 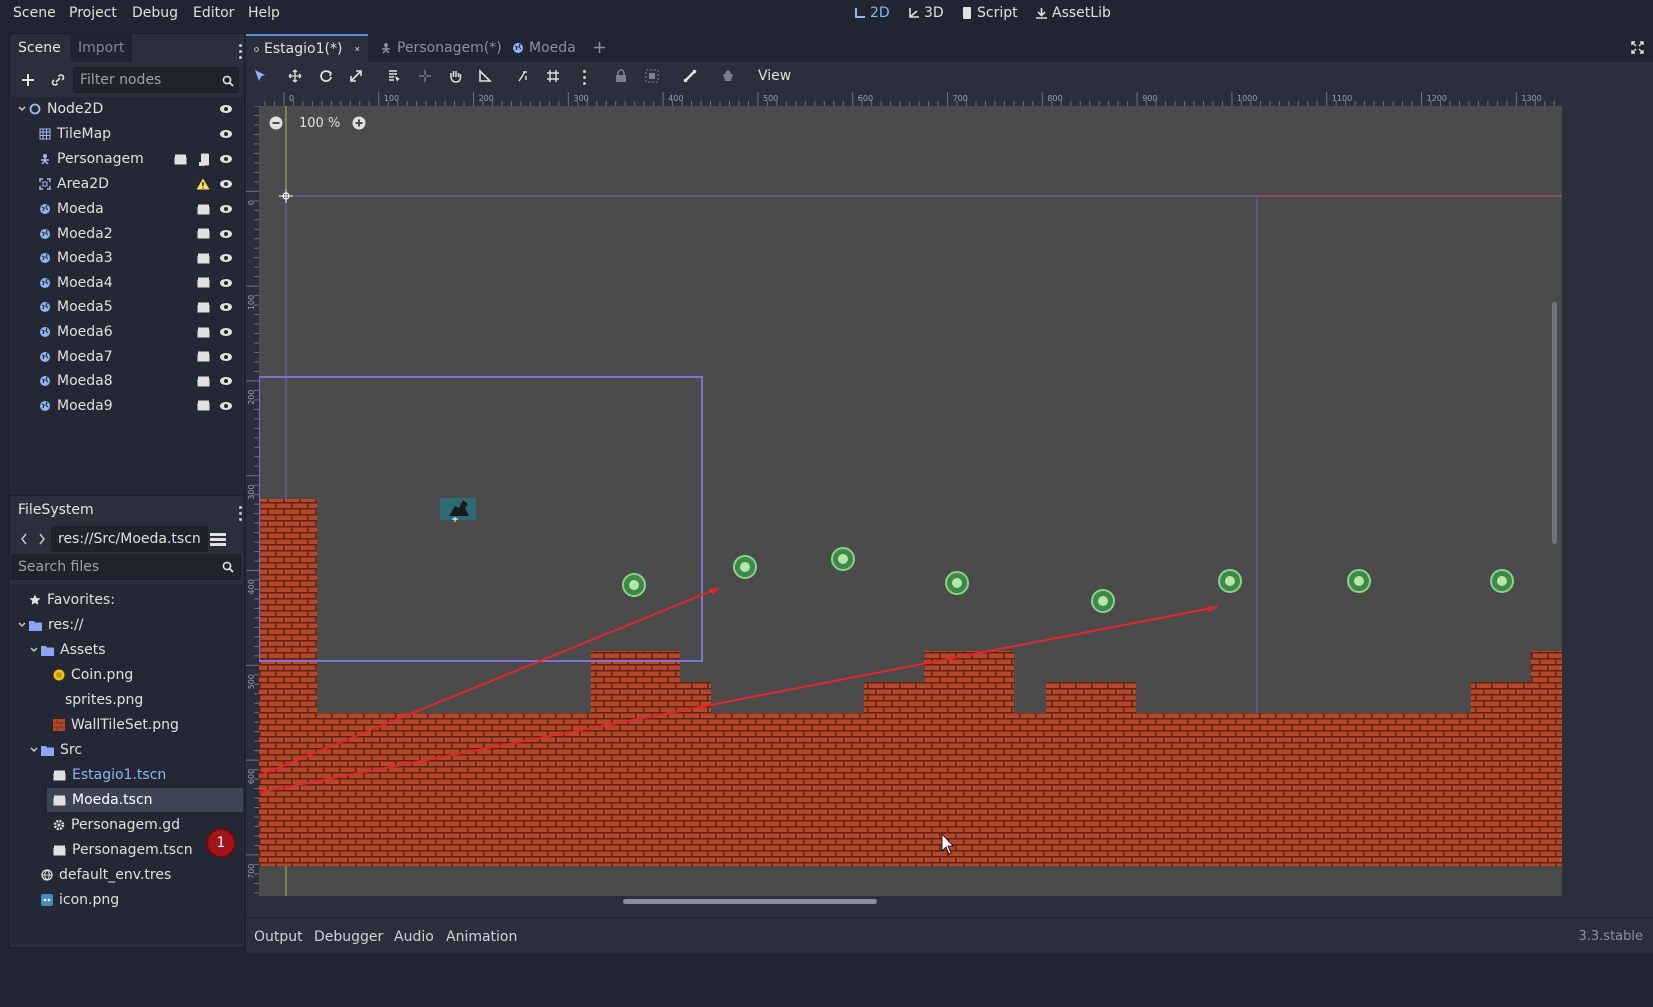 I want to click on list-select-icon, so click(x=394, y=76).